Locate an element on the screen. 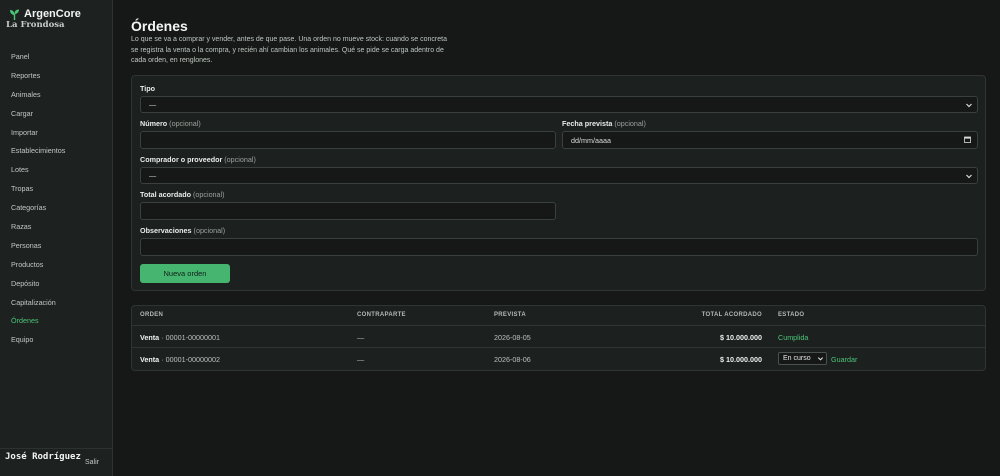  new-order-button: Nueva orden is located at coordinates (185, 273).